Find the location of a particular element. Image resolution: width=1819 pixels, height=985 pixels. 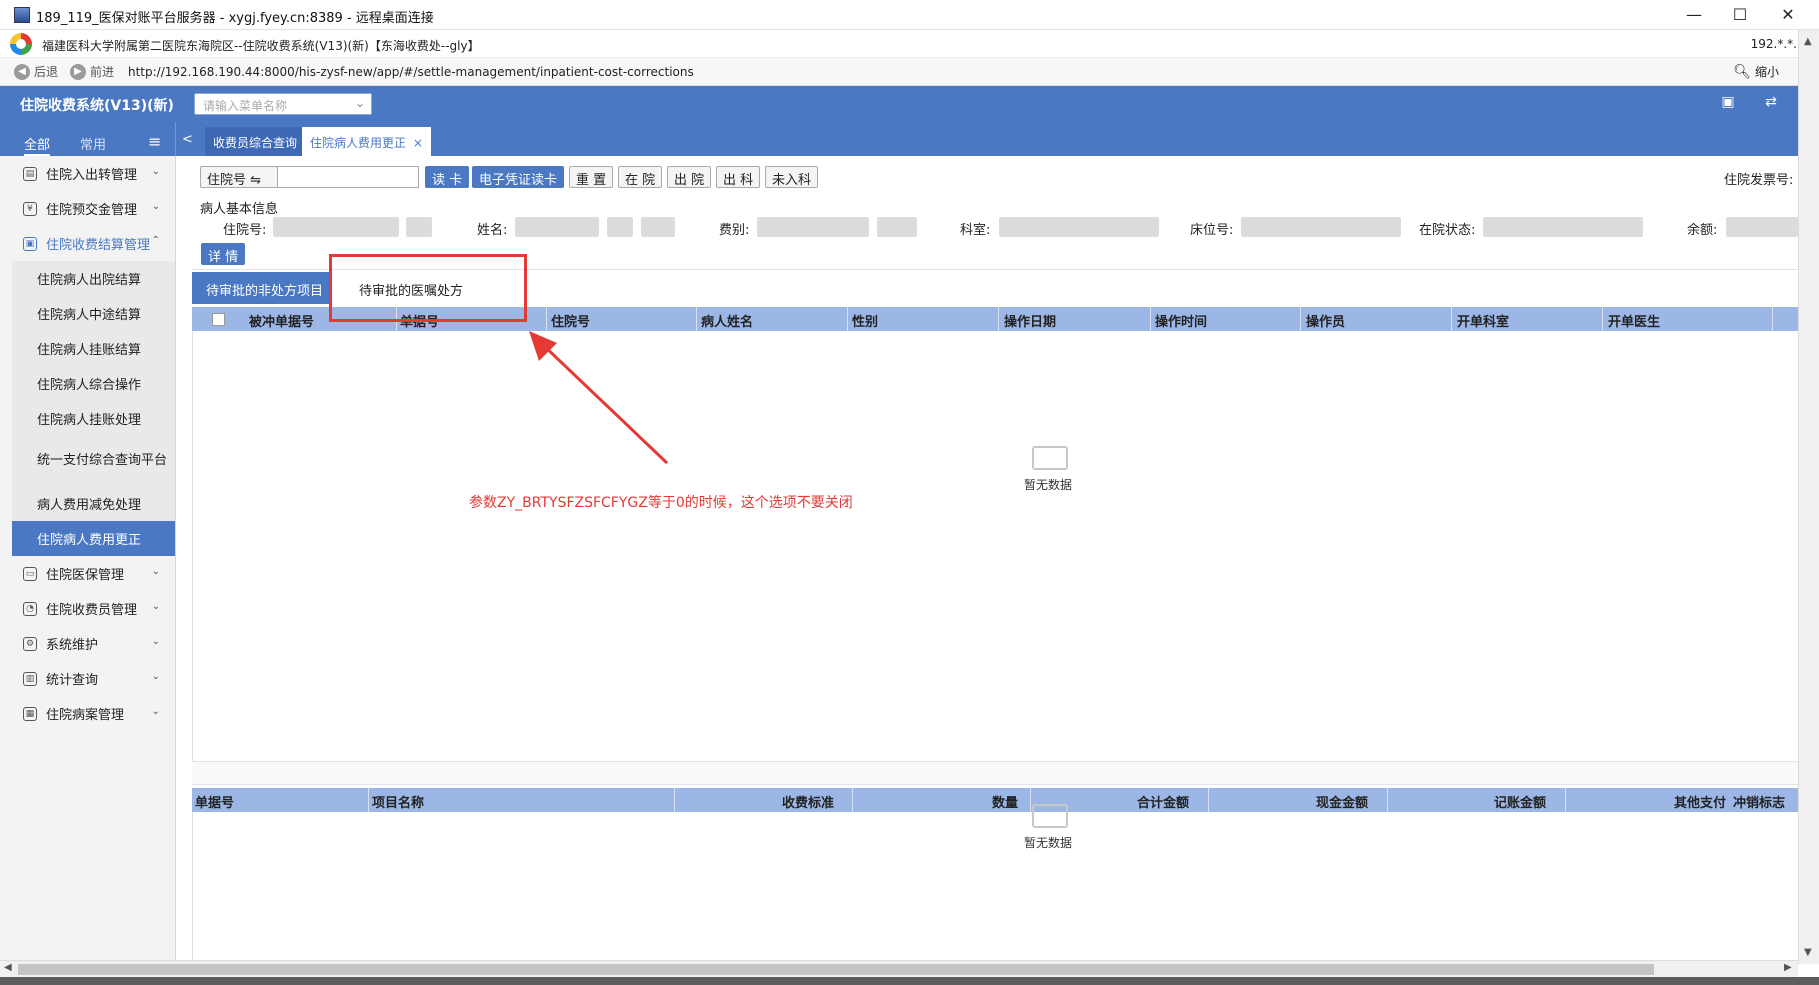

sidebar-item-cashier: ◔ 住院收费员管理 ⌄ is located at coordinates (88, 608).